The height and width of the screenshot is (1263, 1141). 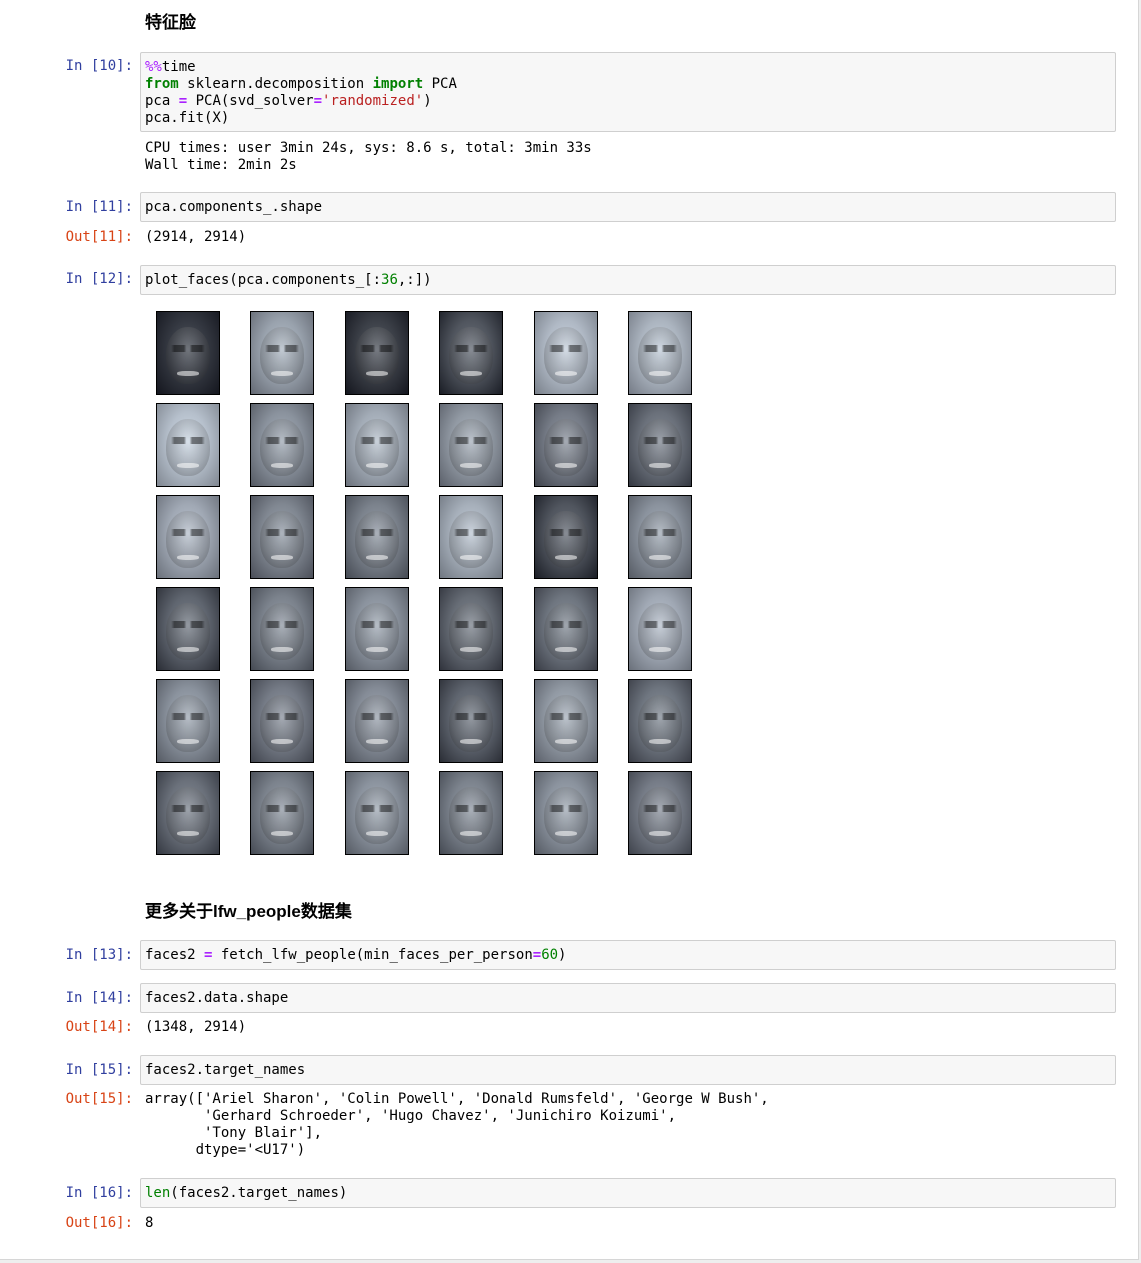 I want to click on cell-12-input: plot_faces(pca.components_[:36,:]), so click(x=628, y=280).